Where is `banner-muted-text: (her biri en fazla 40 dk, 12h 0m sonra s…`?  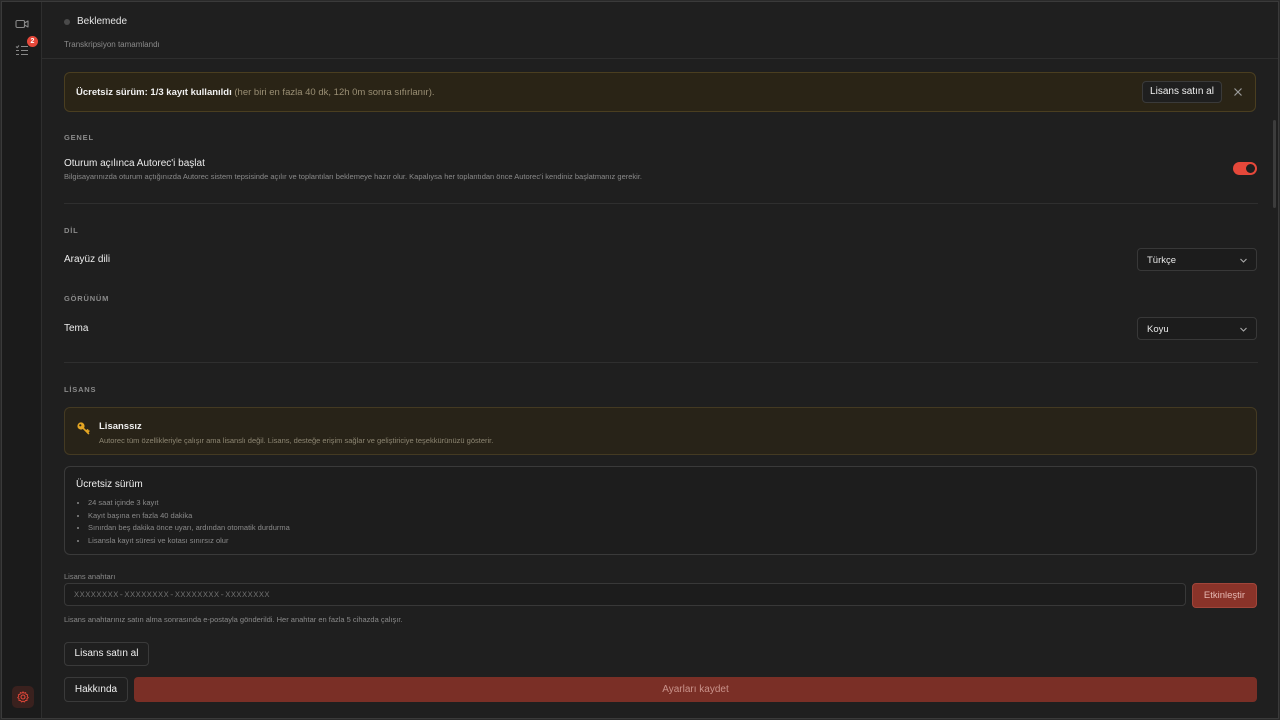 banner-muted-text: (her biri en fazla 40 dk, 12h 0m sonra s… is located at coordinates (333, 92).